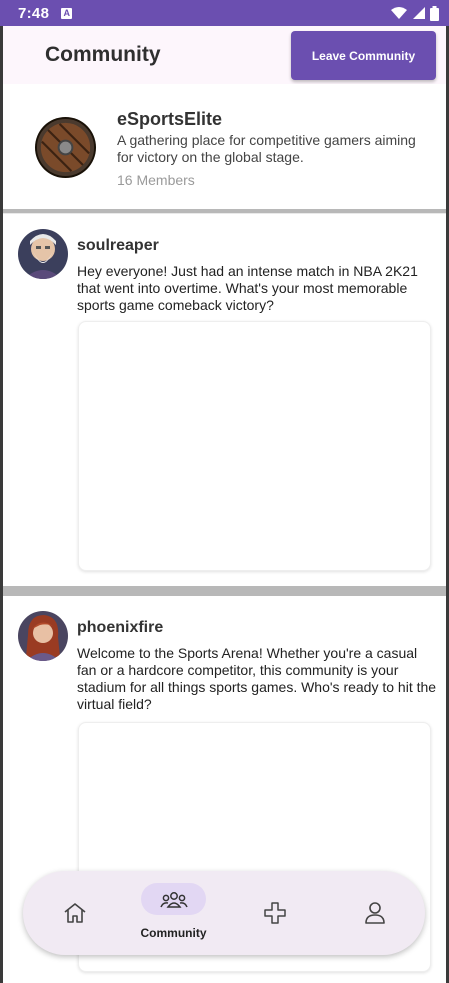  Describe the element at coordinates (419, 13) in the screenshot. I see `signal-icon` at that location.